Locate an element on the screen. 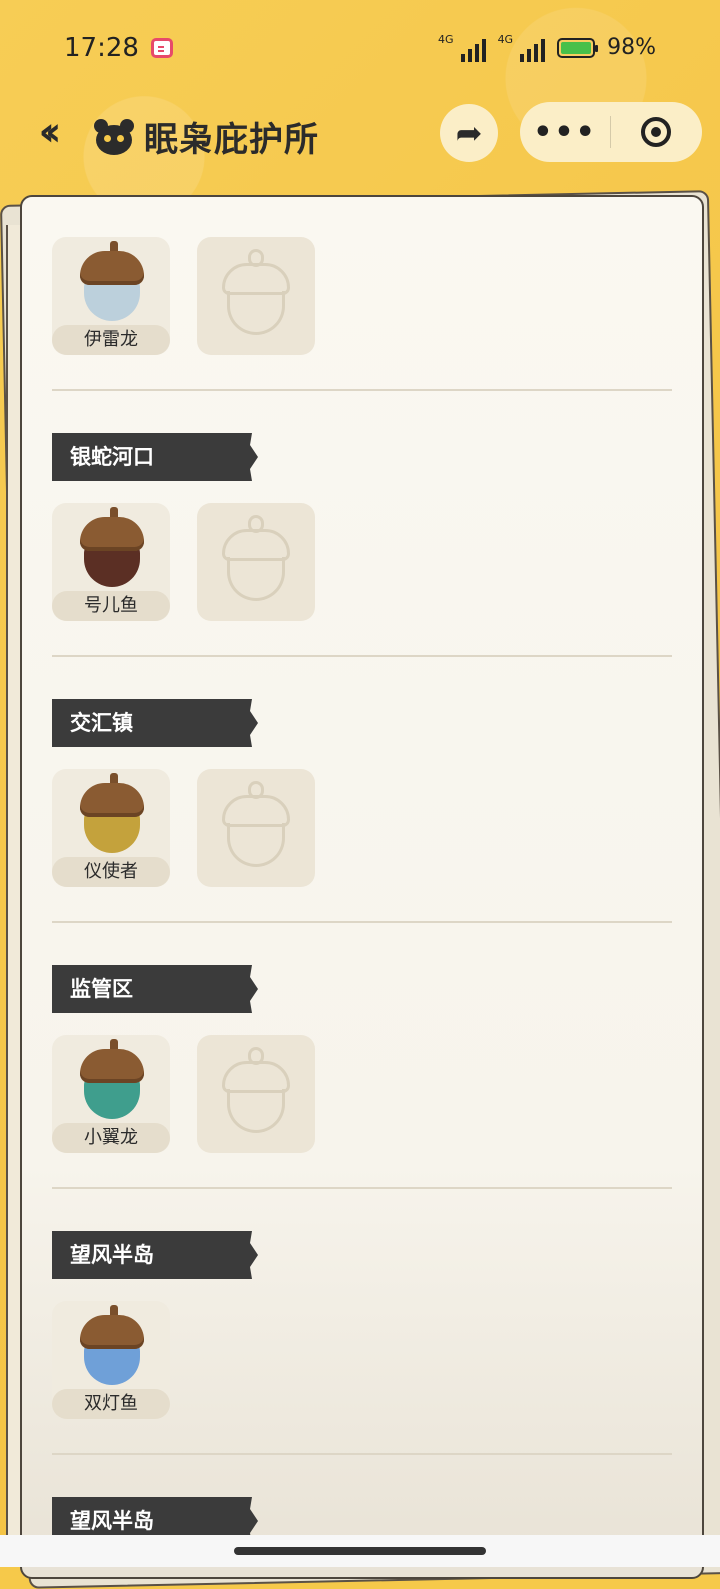  creature-card: 仪使者 is located at coordinates (111, 828).